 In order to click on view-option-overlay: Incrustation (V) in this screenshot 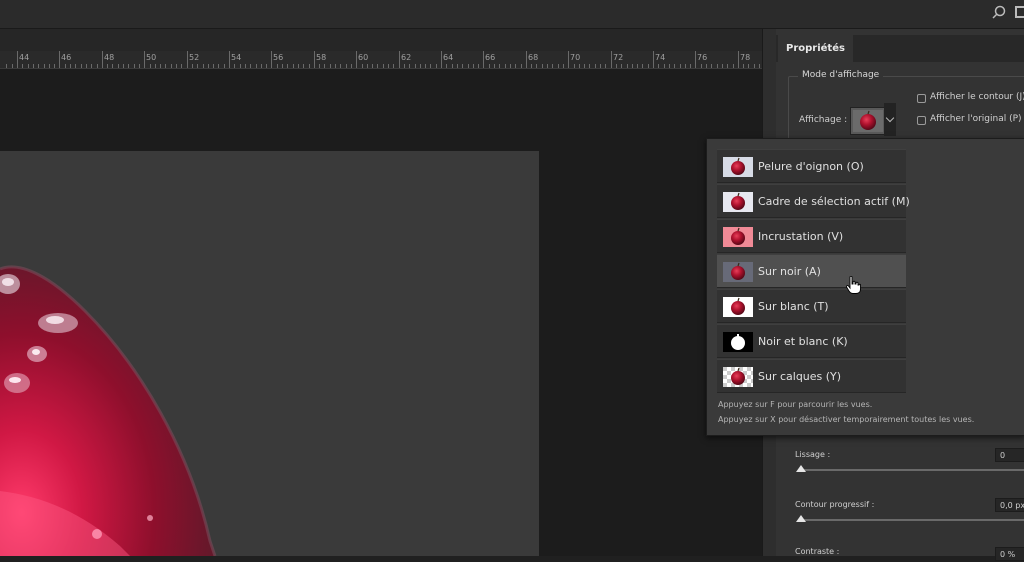, I will do `click(811, 236)`.